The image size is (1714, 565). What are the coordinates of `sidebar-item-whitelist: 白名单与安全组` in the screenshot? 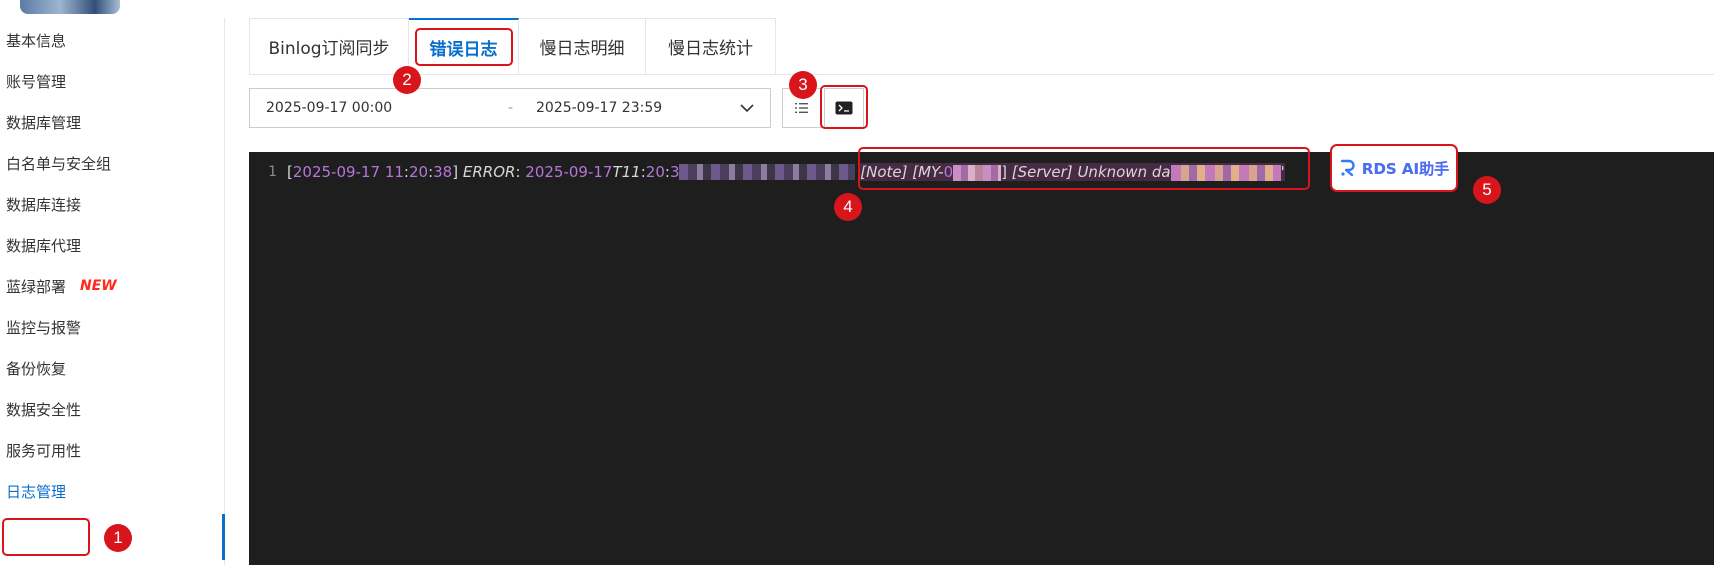 It's located at (110, 163).